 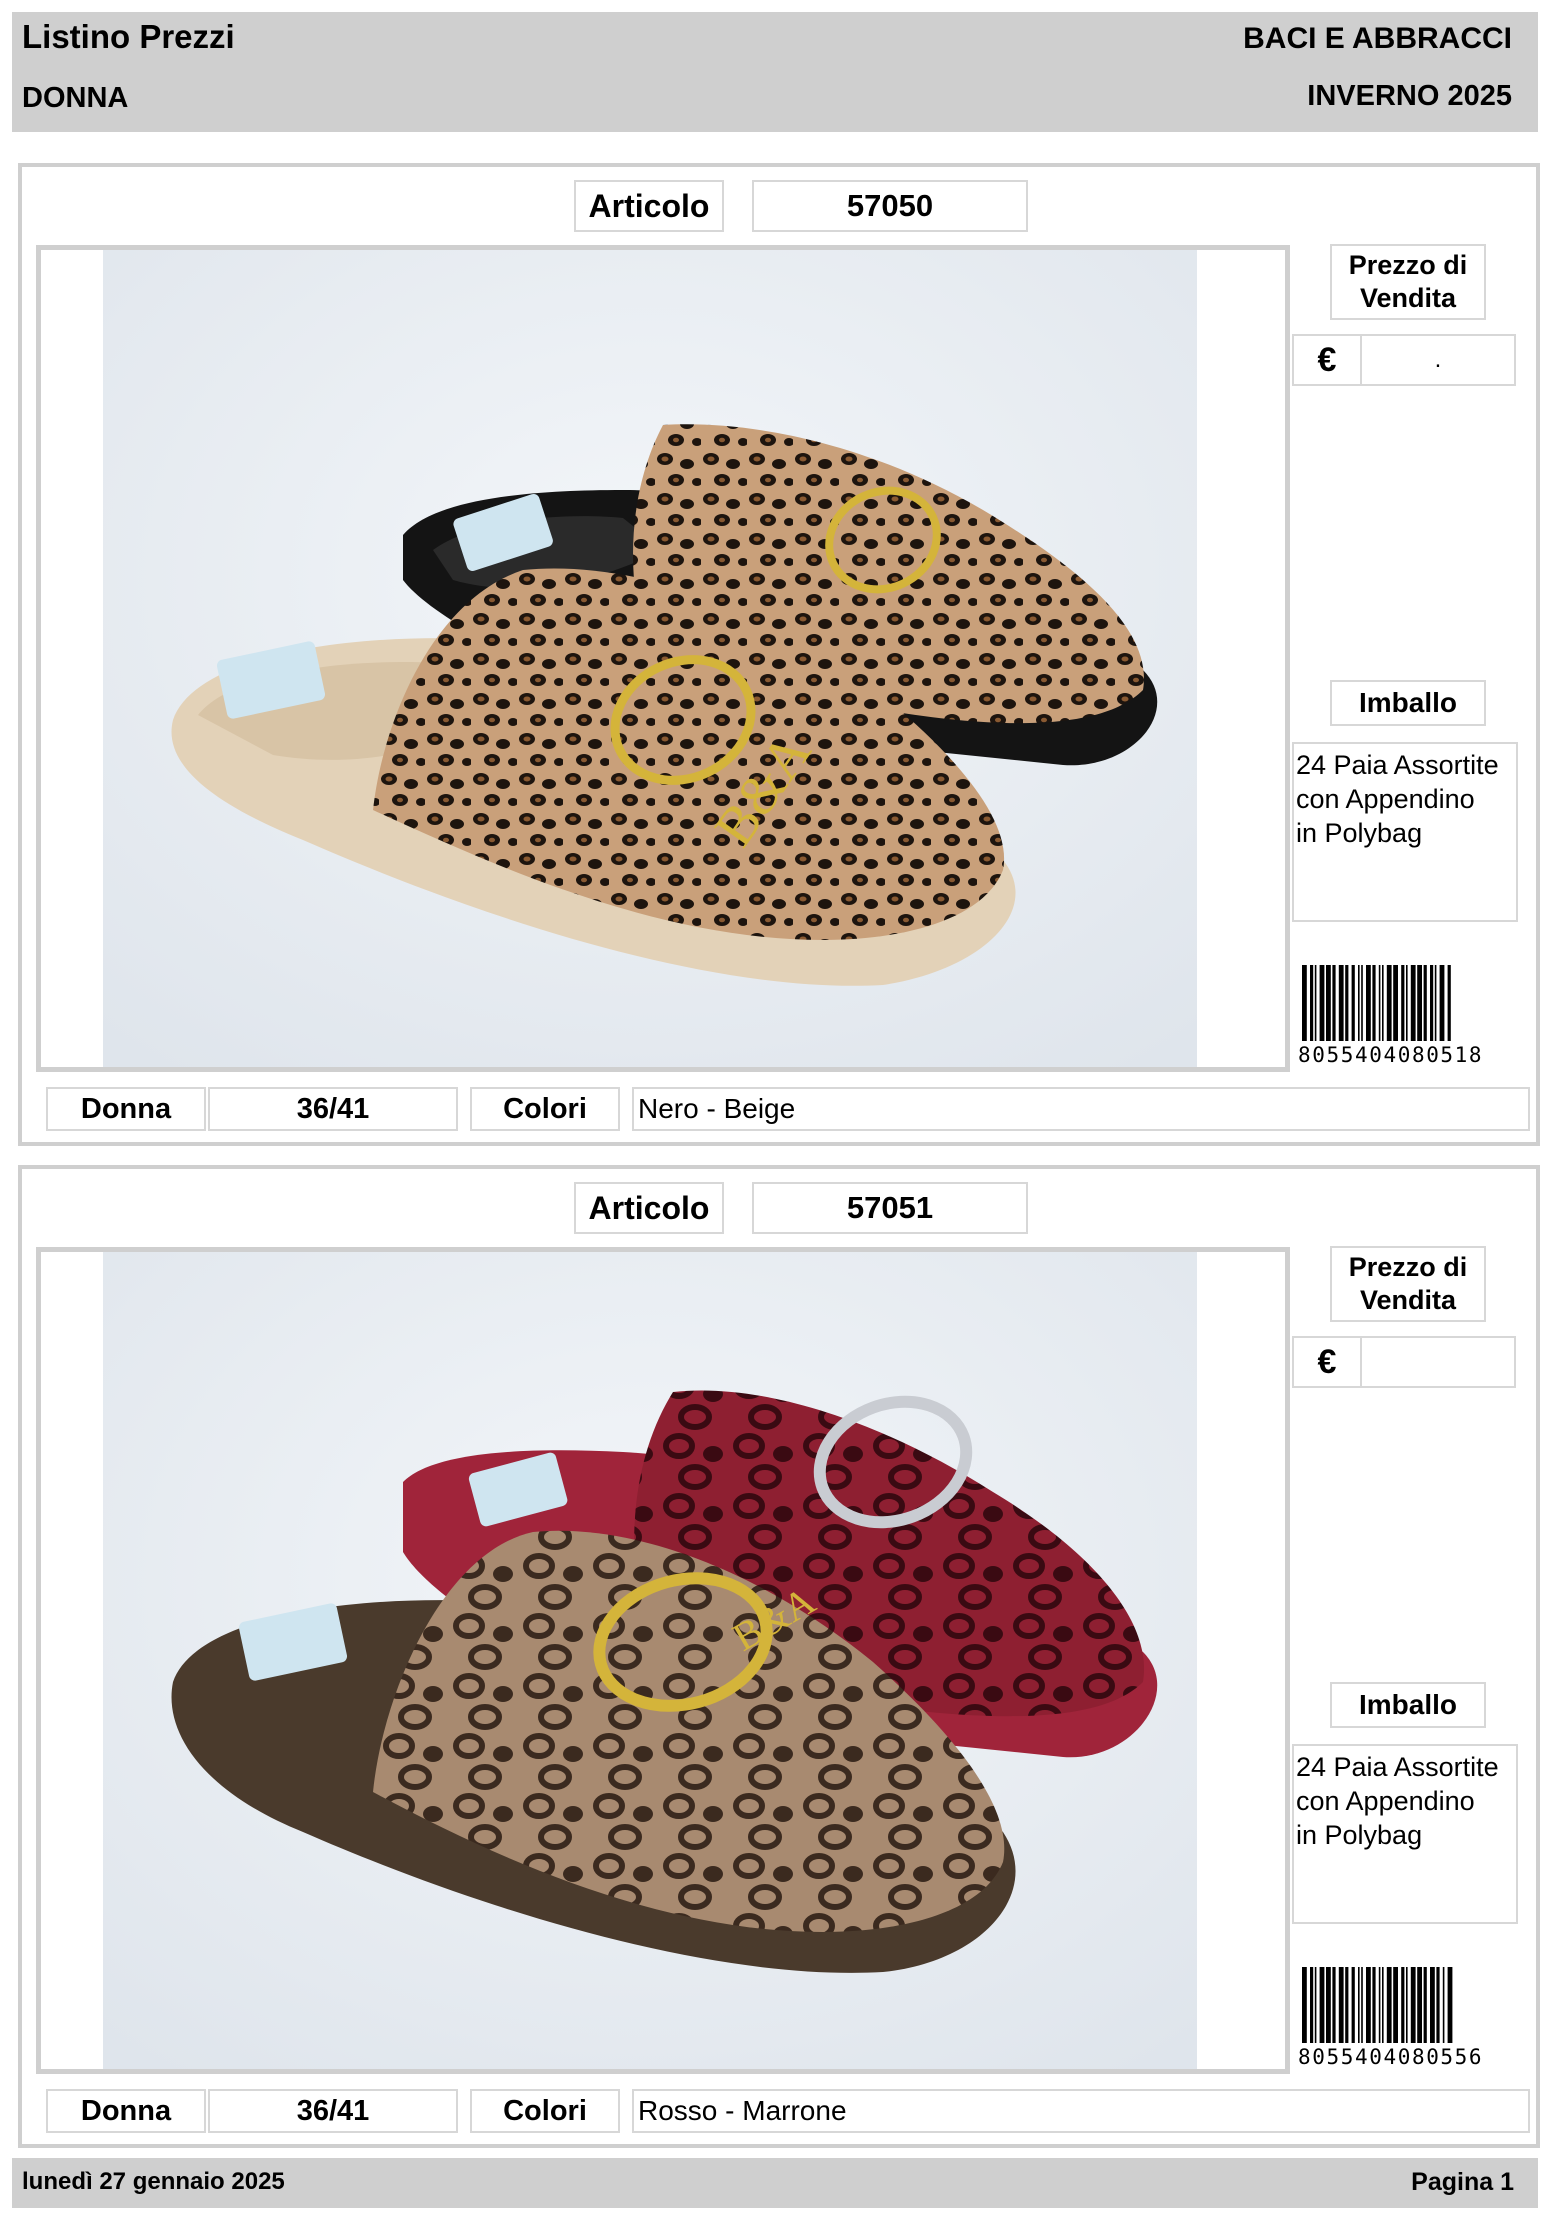 What do you see at coordinates (1081, 2111) in the screenshot?
I see `colors-value: Rosso - Marrone` at bounding box center [1081, 2111].